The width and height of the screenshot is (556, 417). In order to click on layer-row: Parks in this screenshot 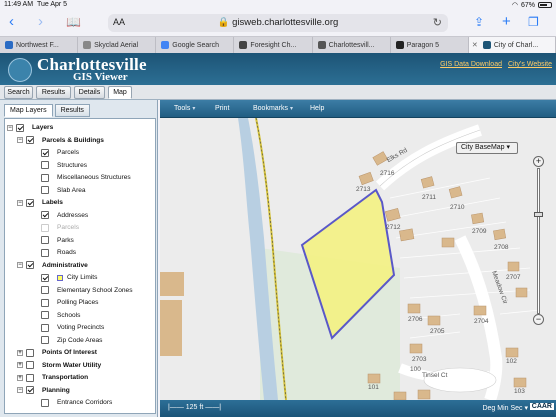, I will do `click(57, 240)`.